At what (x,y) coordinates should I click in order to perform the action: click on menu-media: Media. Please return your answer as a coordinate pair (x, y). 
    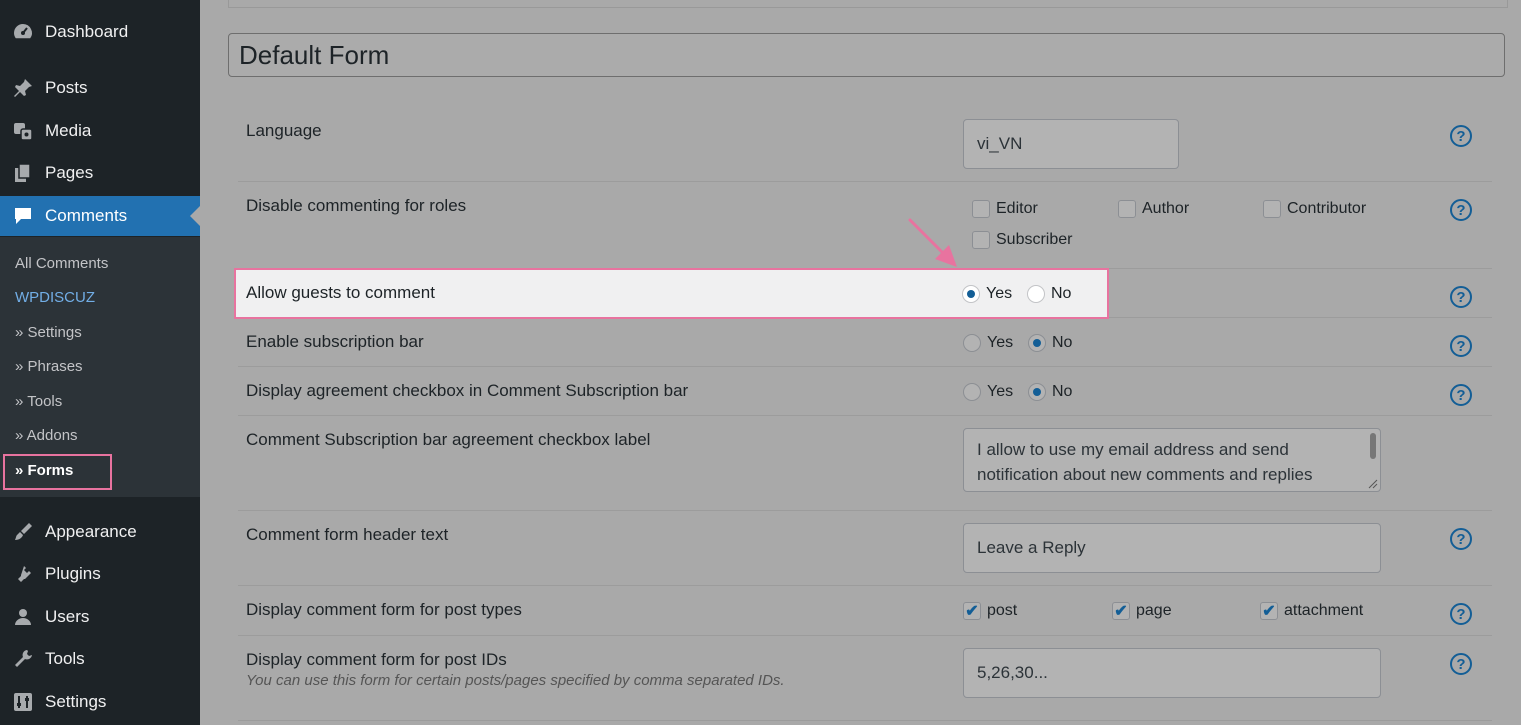
    Looking at the image, I should click on (100, 131).